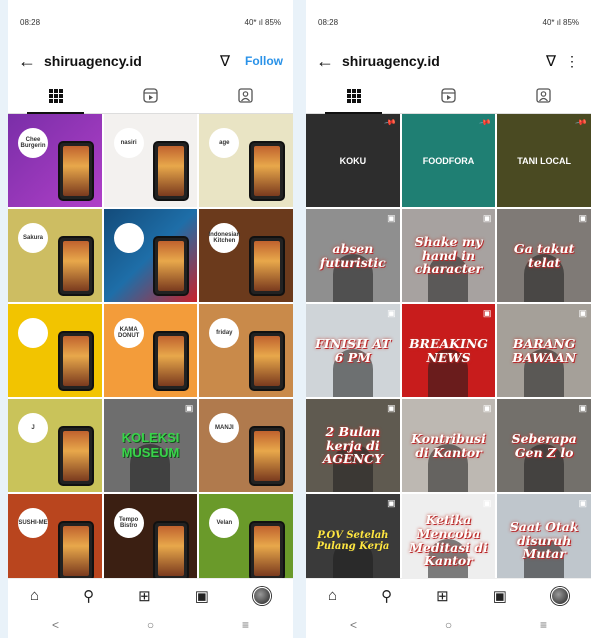  I want to click on post-tile: TANI LOCAL 📌, so click(544, 160).